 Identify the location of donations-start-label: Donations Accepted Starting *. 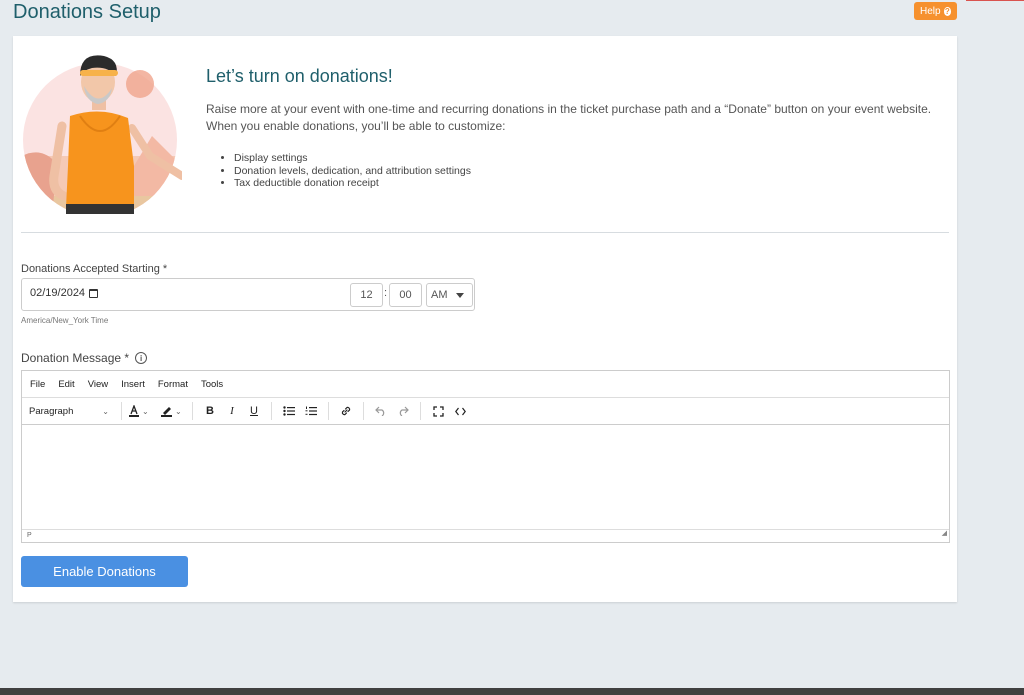
(94, 269).